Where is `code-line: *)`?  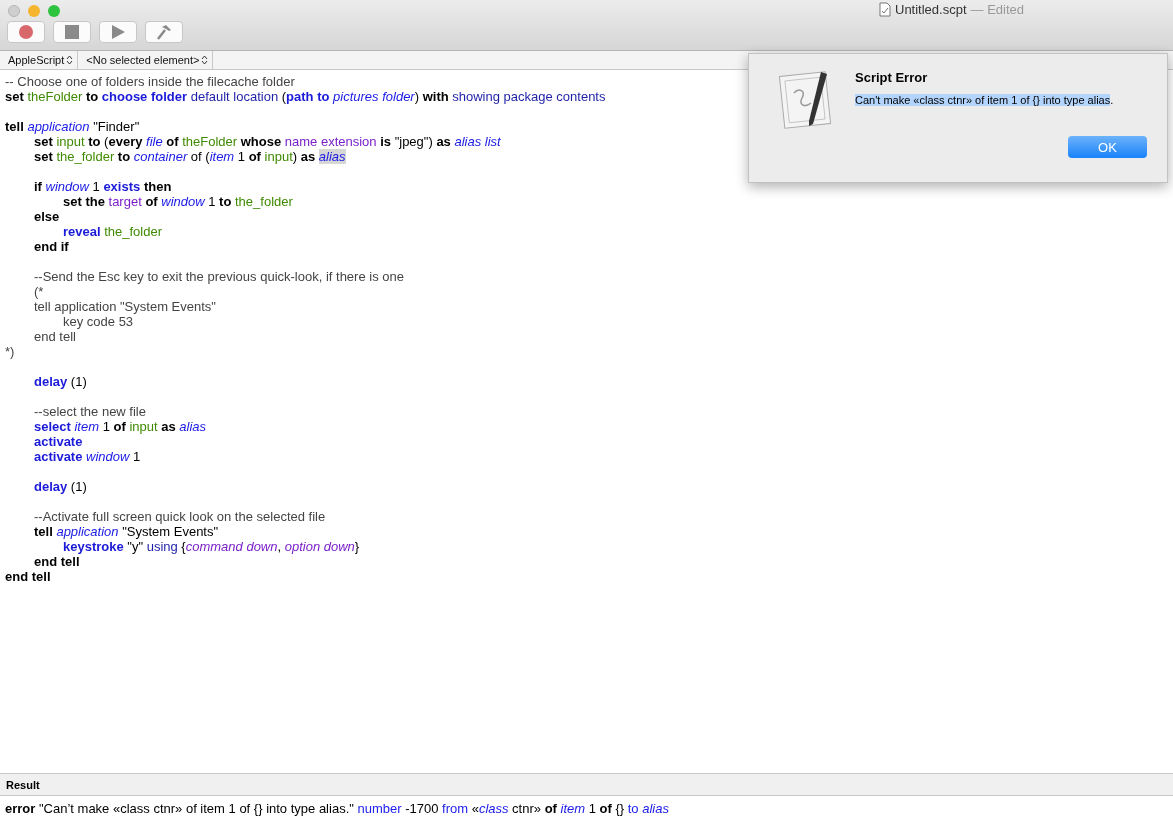 code-line: *) is located at coordinates (10, 351).